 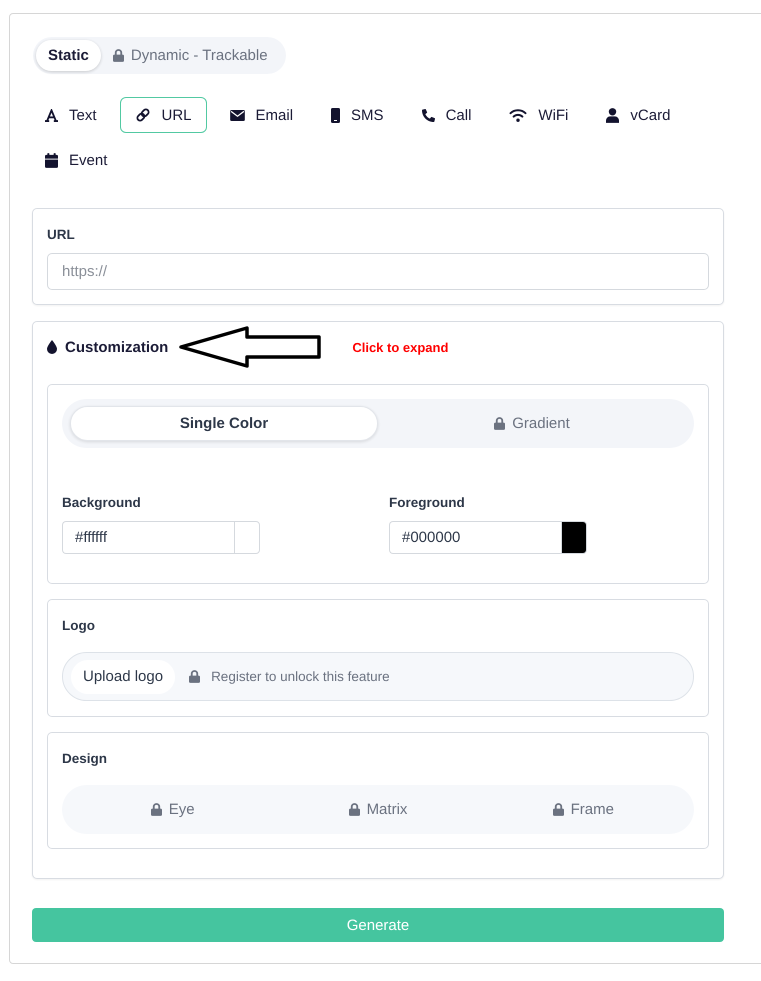 What do you see at coordinates (532, 423) in the screenshot?
I see `color-mode-tab: Gradient` at bounding box center [532, 423].